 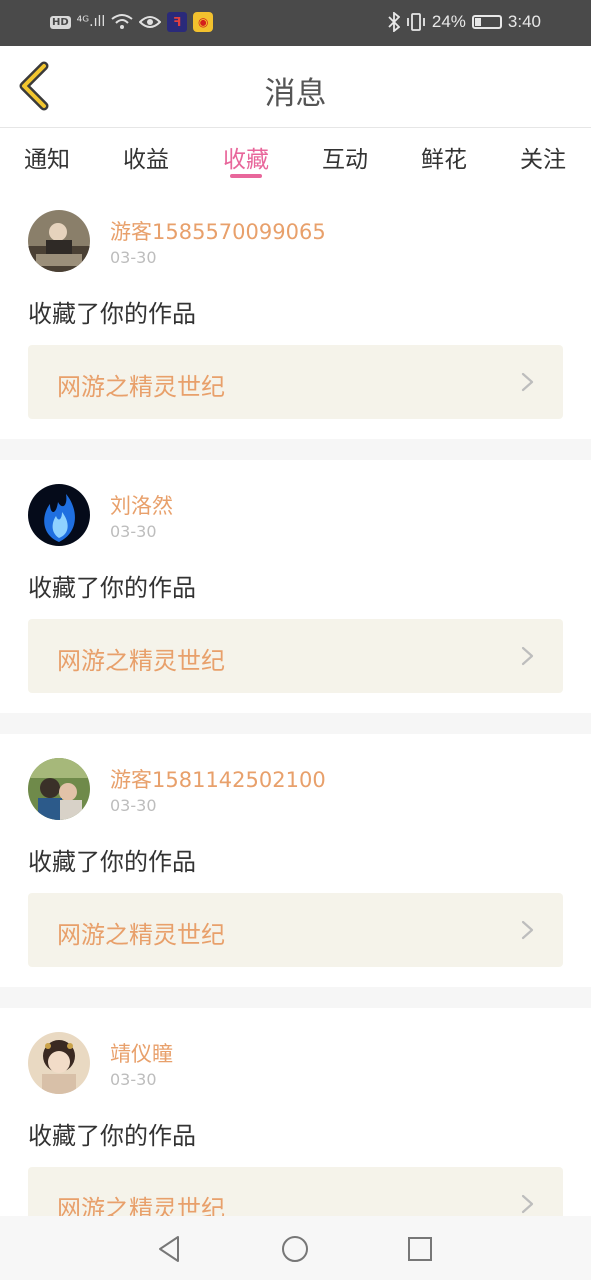 What do you see at coordinates (246, 176) in the screenshot?
I see `active-tab-indicator` at bounding box center [246, 176].